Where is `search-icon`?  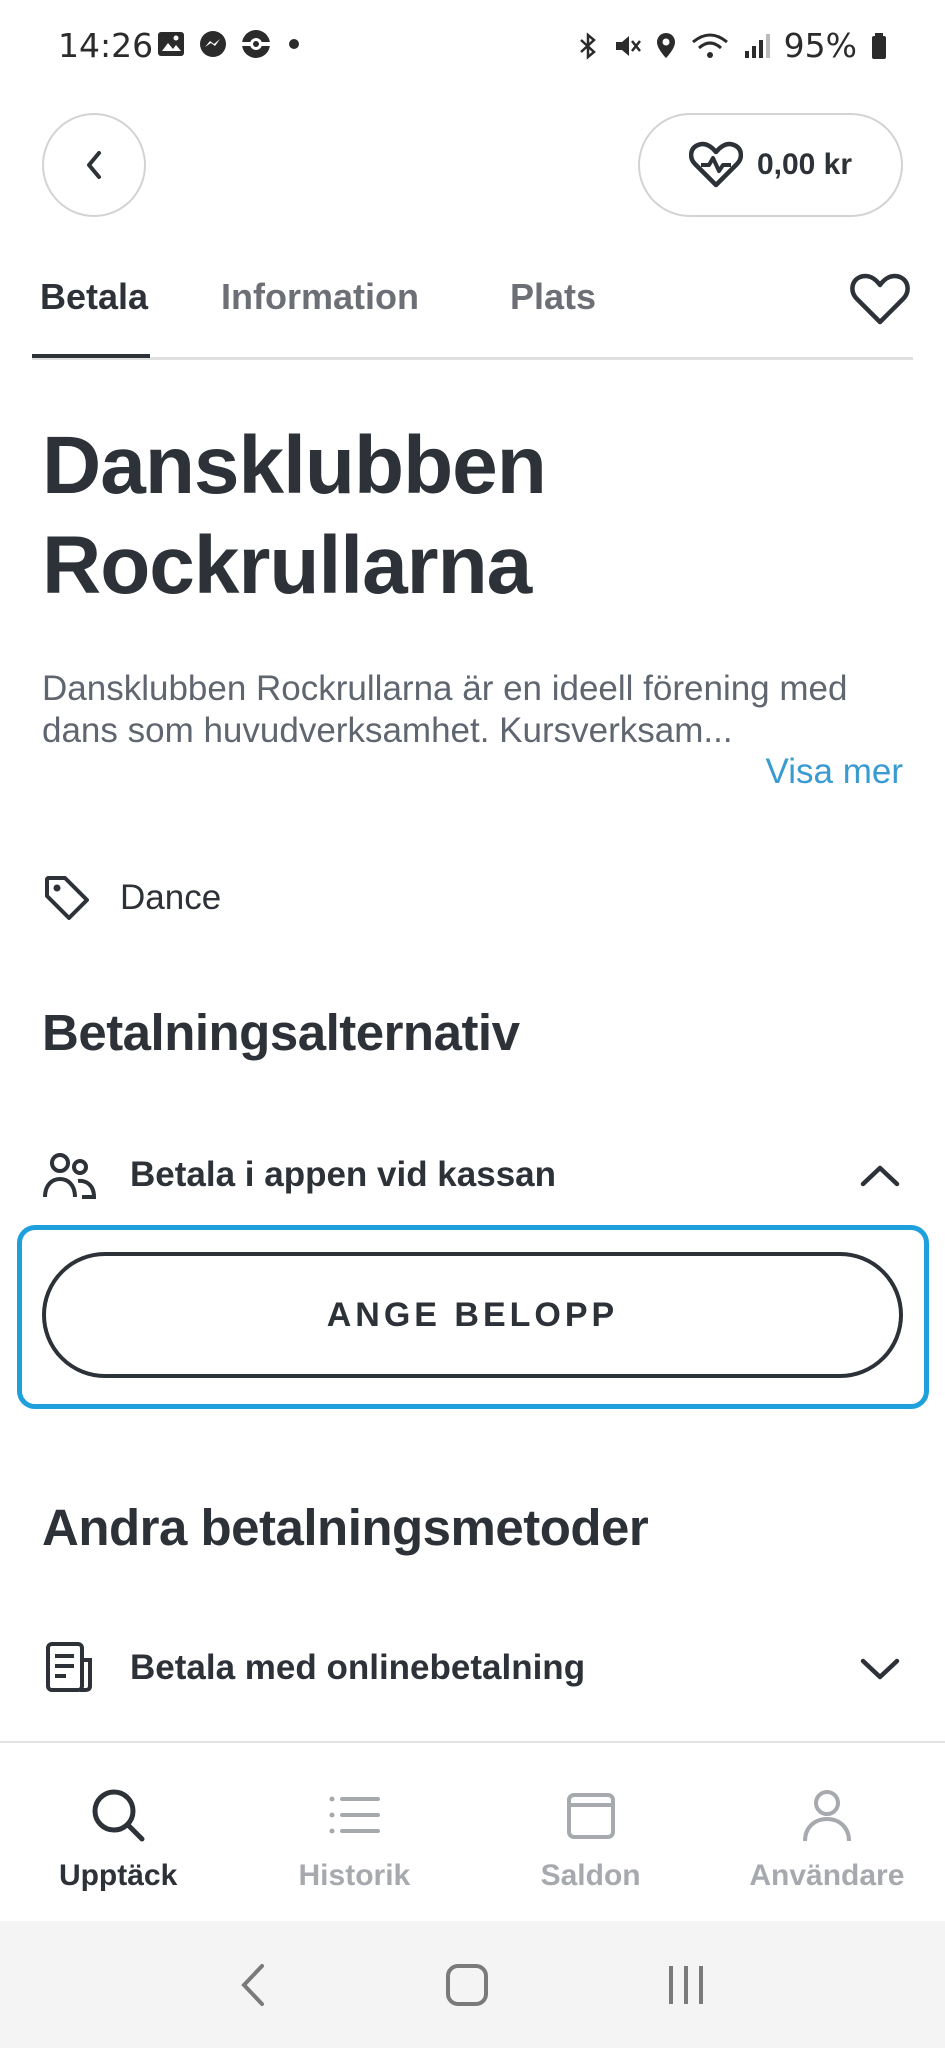
search-icon is located at coordinates (118, 1815).